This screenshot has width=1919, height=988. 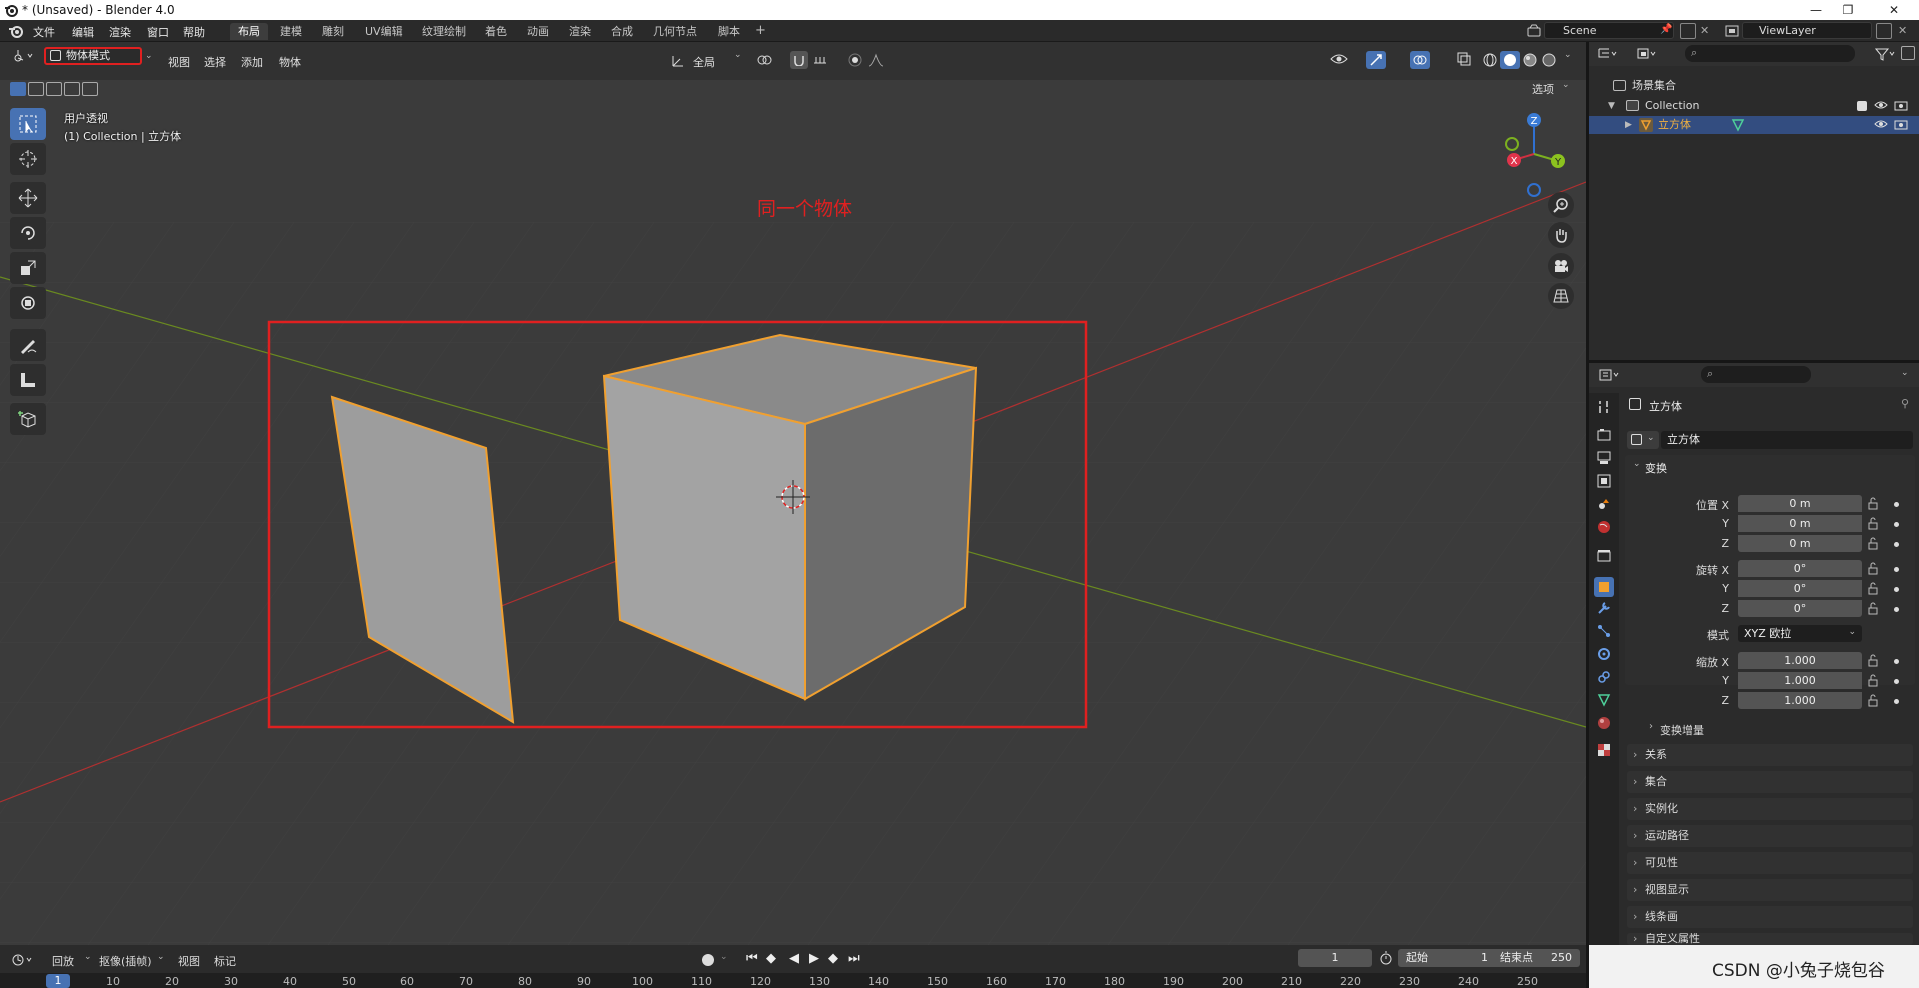 What do you see at coordinates (1610, 375) in the screenshot?
I see `properties-editor-icon` at bounding box center [1610, 375].